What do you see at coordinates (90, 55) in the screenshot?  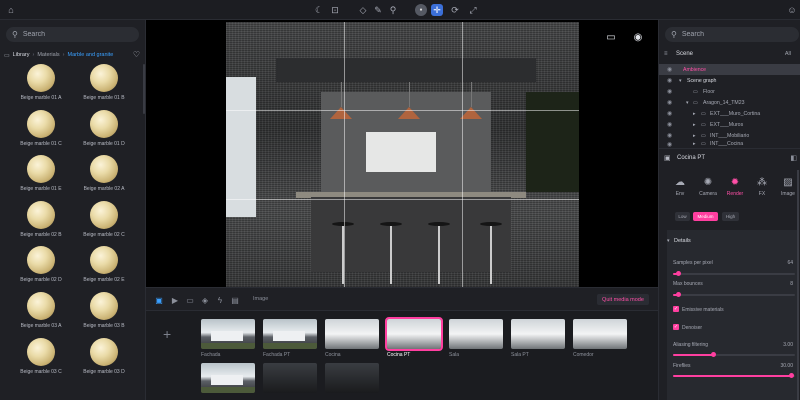 I see `breadcrumb-current: Marble and granite` at bounding box center [90, 55].